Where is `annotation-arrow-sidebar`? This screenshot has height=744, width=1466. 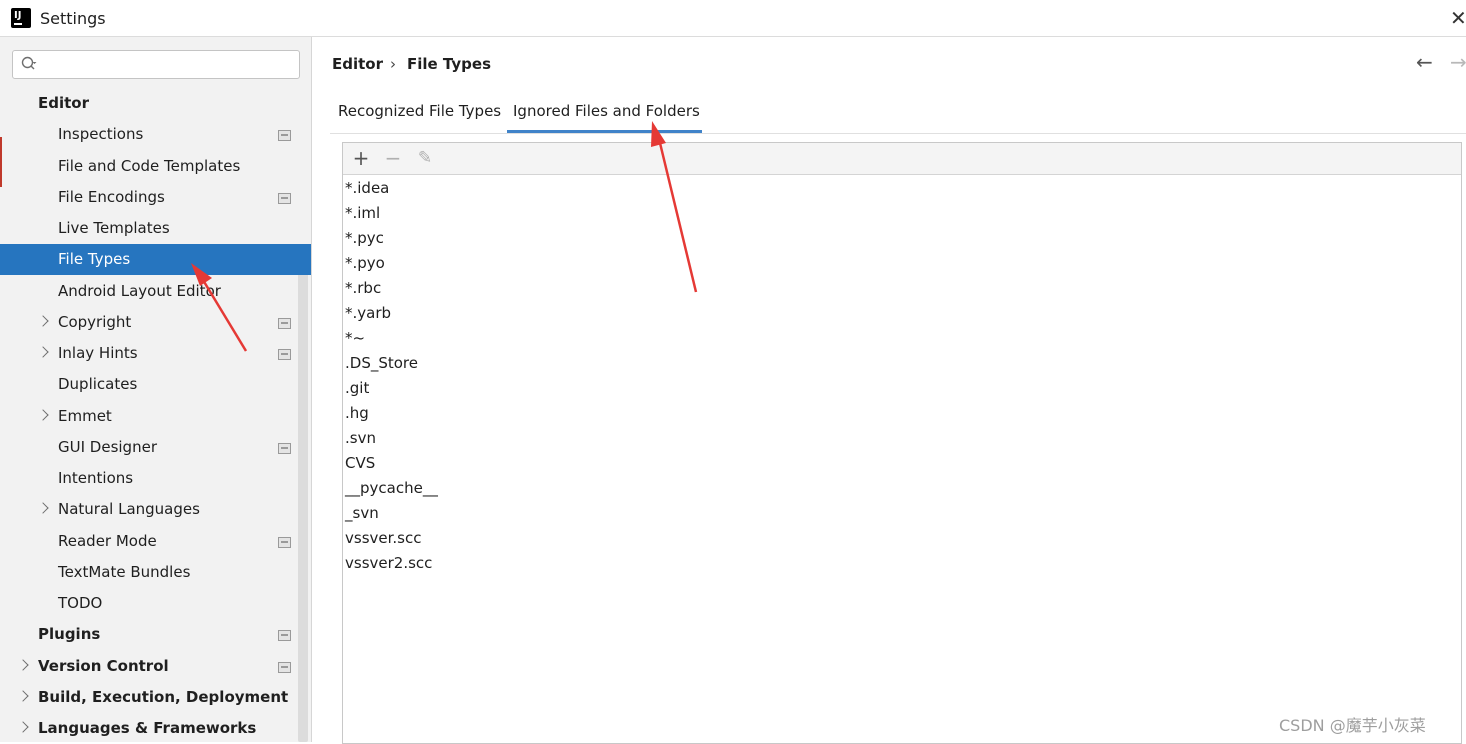
annotation-arrow-sidebar is located at coordinates (219, 307).